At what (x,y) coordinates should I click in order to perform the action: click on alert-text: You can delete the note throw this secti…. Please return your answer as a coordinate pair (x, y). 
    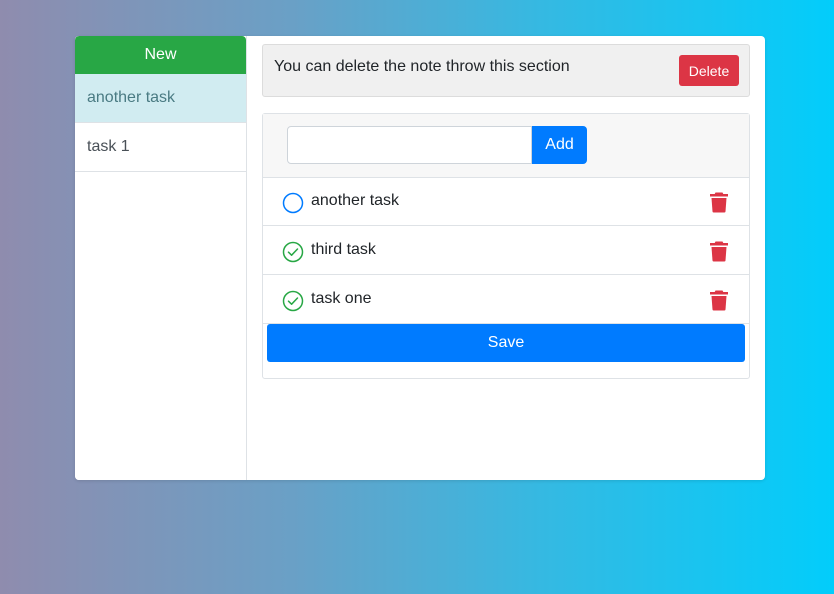
    Looking at the image, I should click on (422, 66).